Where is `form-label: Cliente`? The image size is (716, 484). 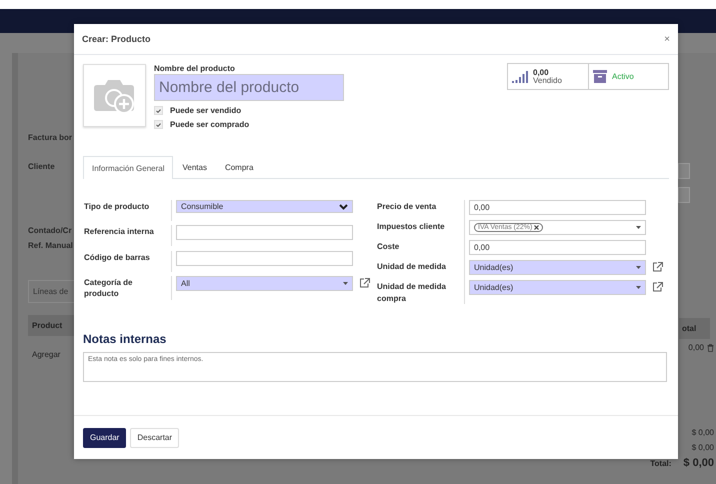
form-label: Cliente is located at coordinates (42, 166).